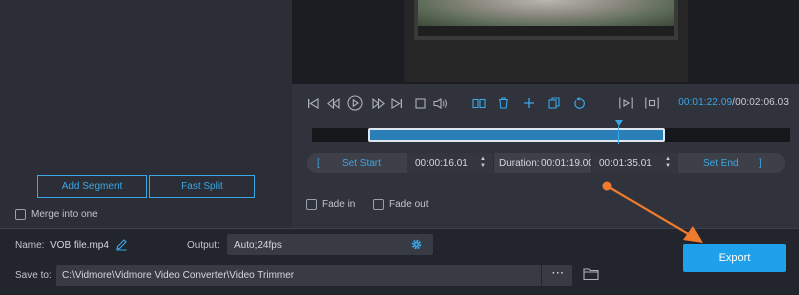 The height and width of the screenshot is (295, 799). I want to click on output-label: Output:, so click(203, 245).